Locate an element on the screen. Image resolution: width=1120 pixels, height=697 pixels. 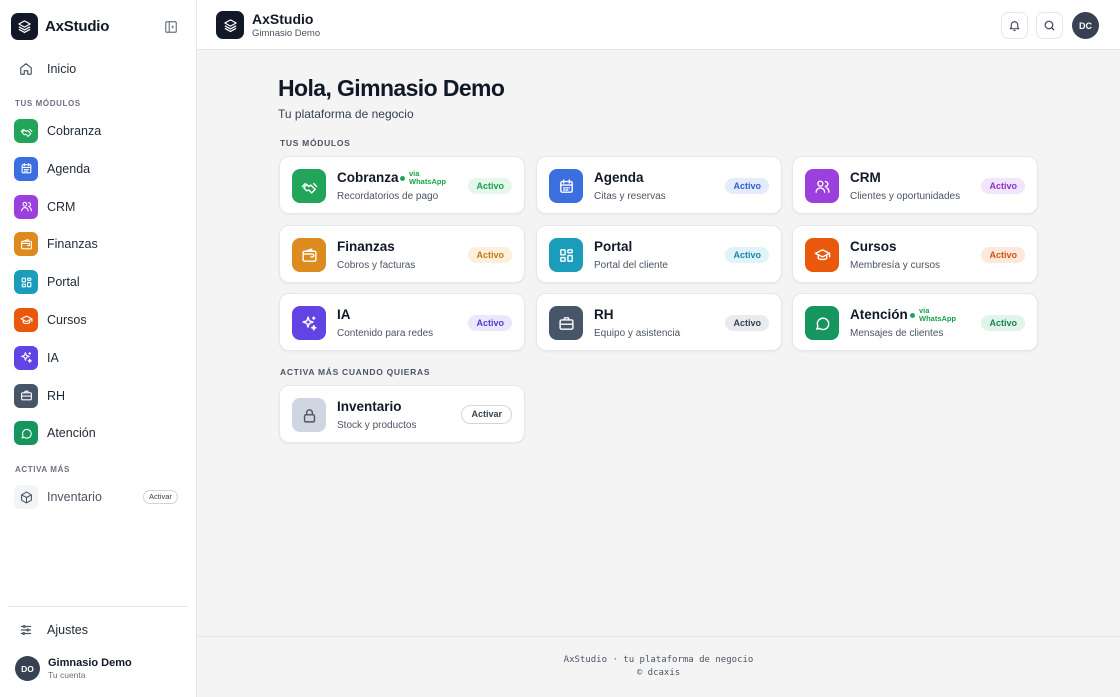
card-subtitle: Cobros y facturas is located at coordinates (376, 265).